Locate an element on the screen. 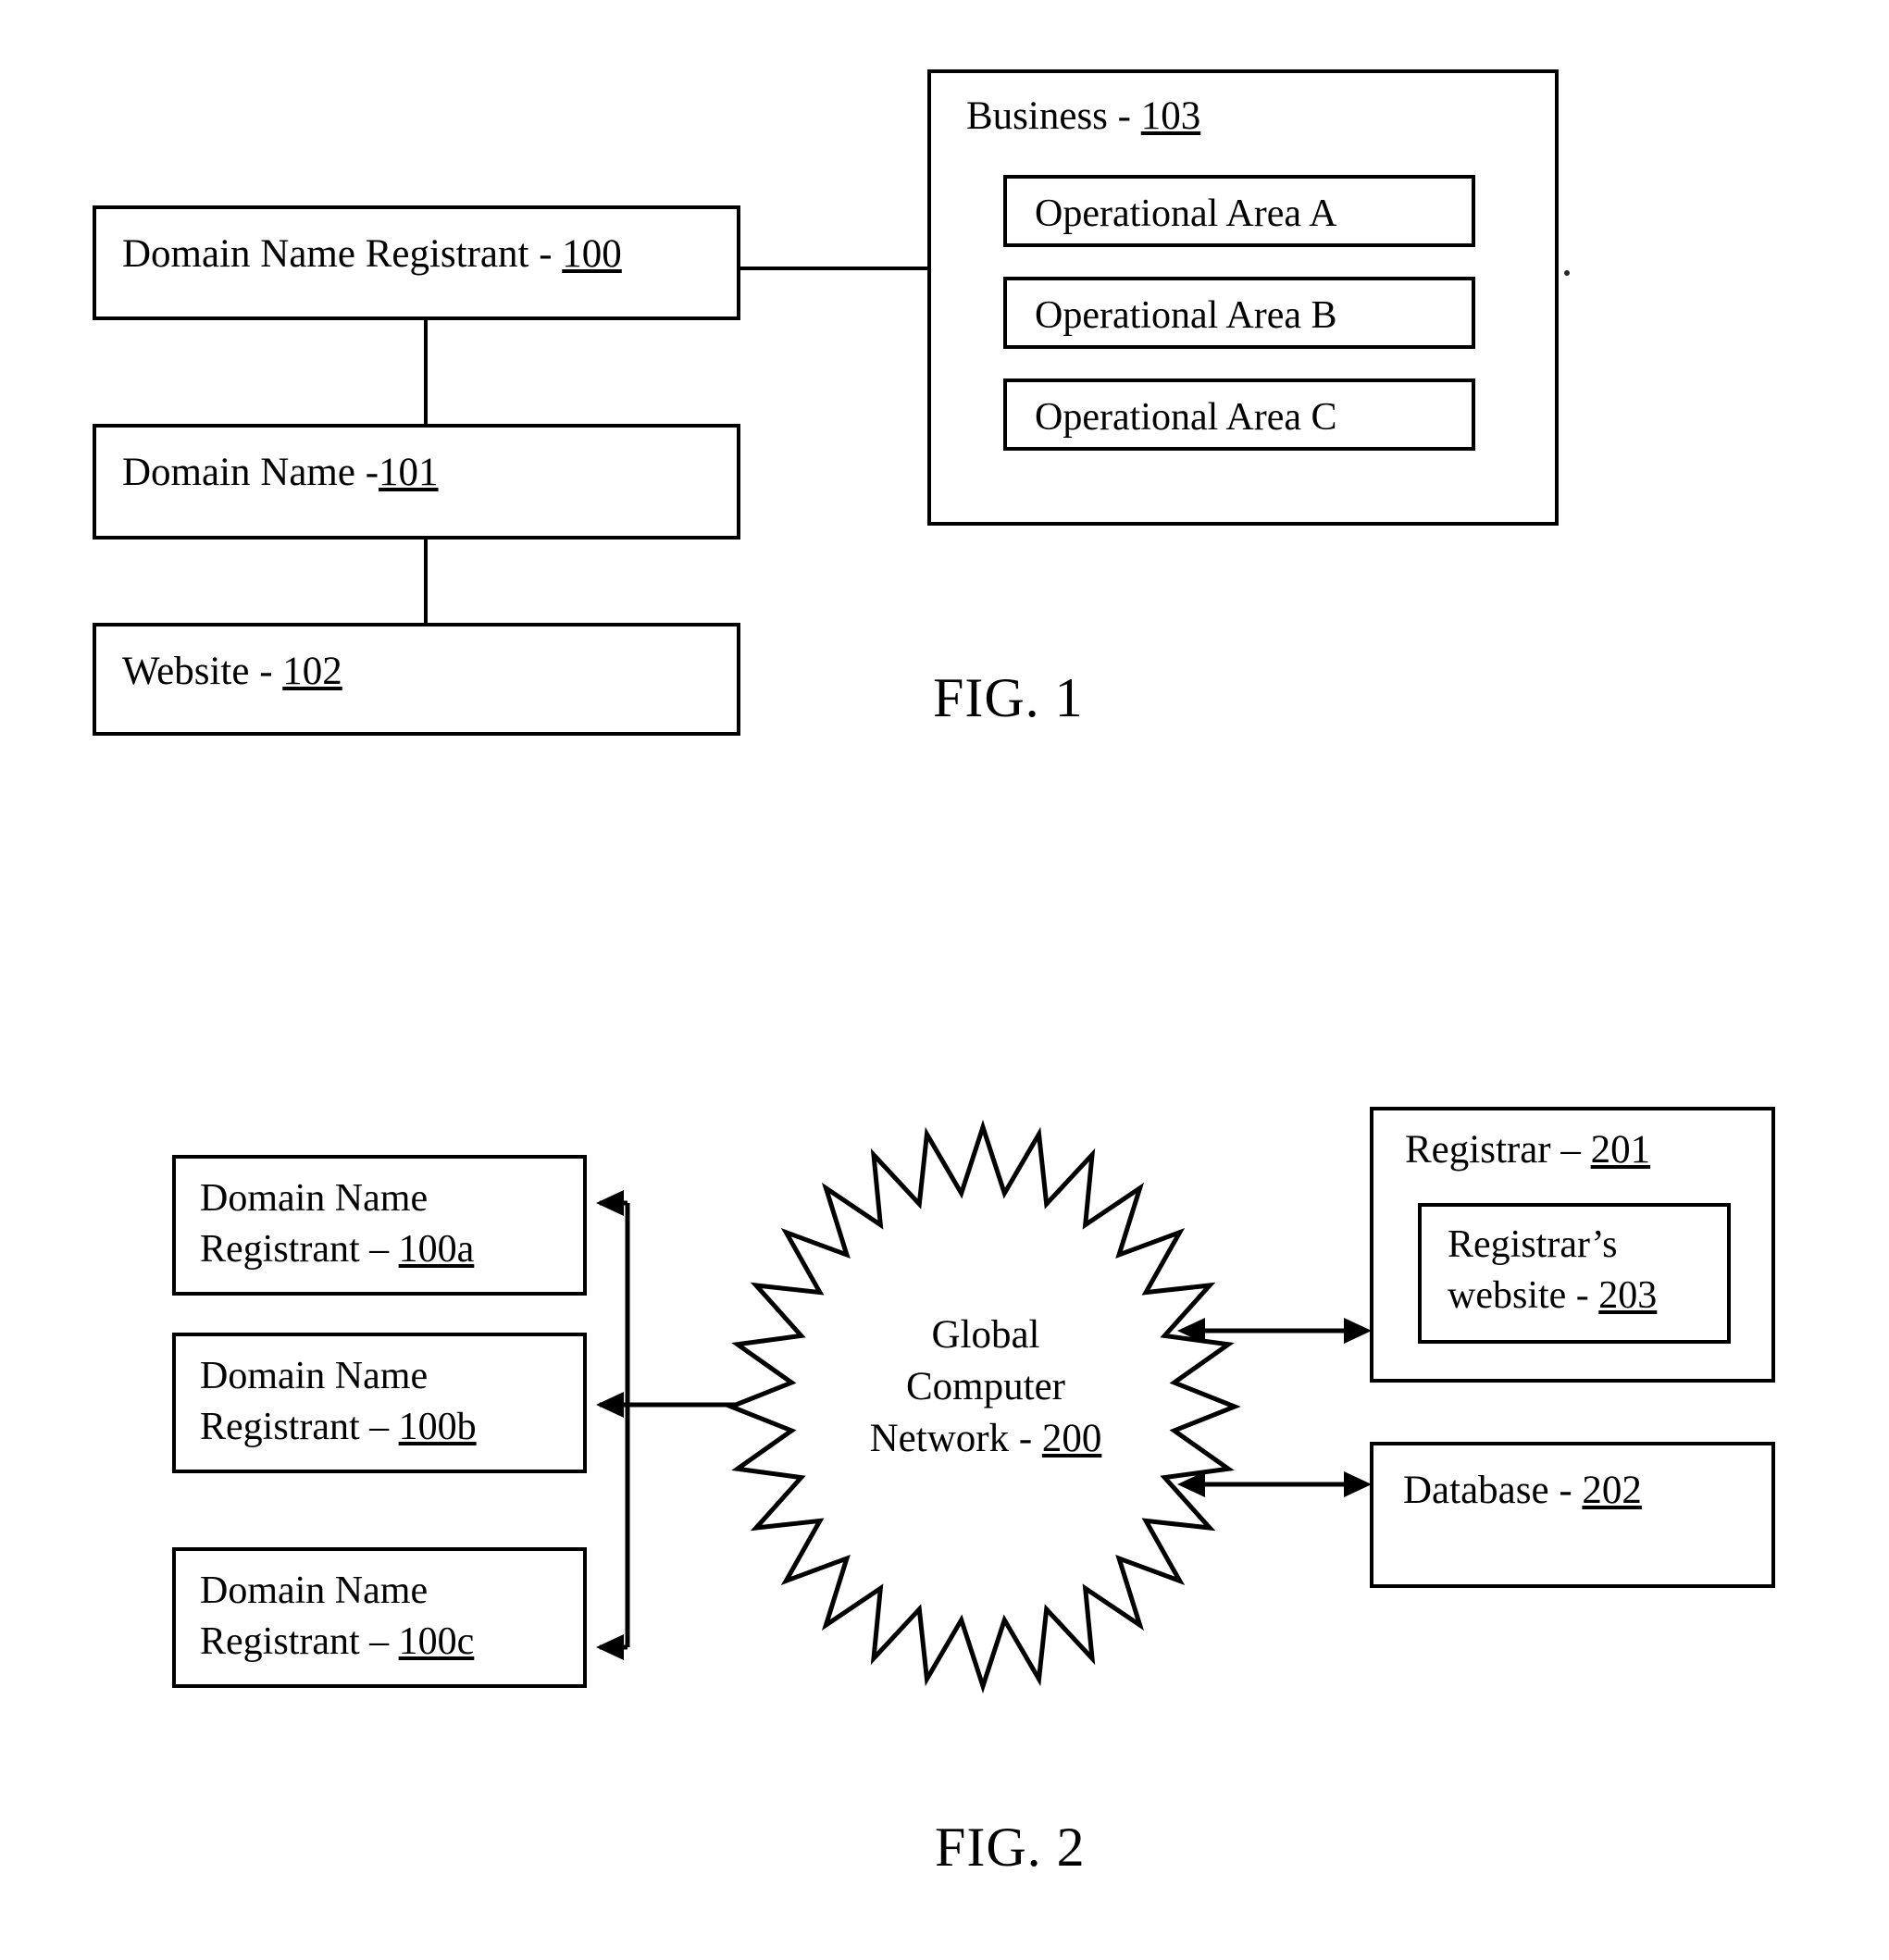 The height and width of the screenshot is (1960, 1889). fig1-connector-registrant-to-domain is located at coordinates (426, 372).